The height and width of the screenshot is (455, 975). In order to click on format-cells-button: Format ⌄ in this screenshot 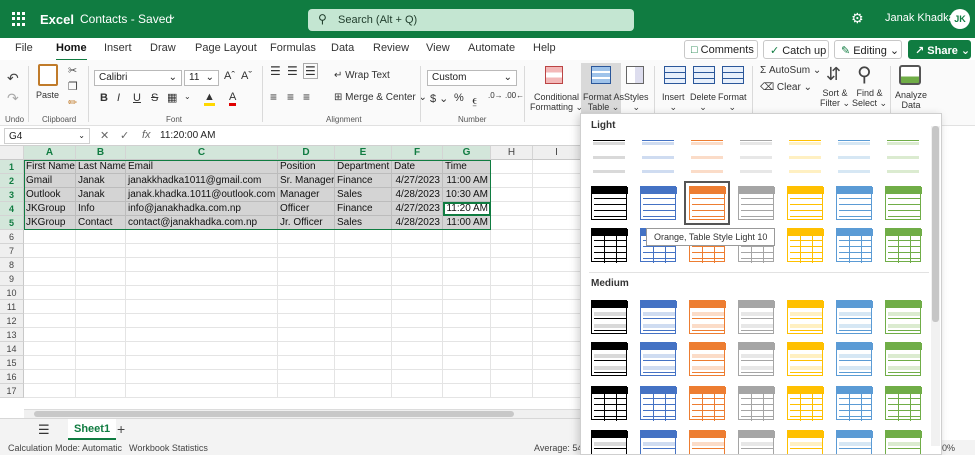, I will do `click(732, 102)`.